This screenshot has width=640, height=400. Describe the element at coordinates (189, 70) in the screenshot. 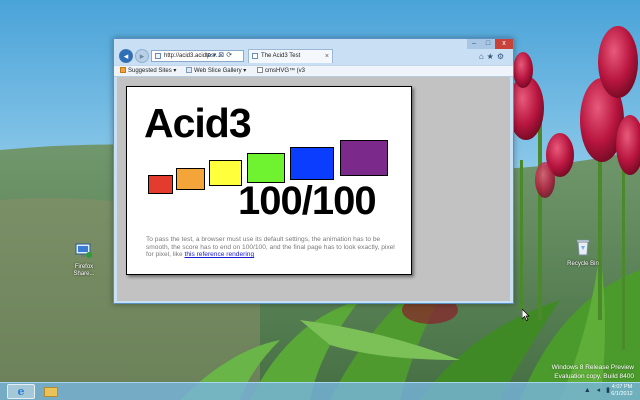

I see `web-slice-icon` at that location.